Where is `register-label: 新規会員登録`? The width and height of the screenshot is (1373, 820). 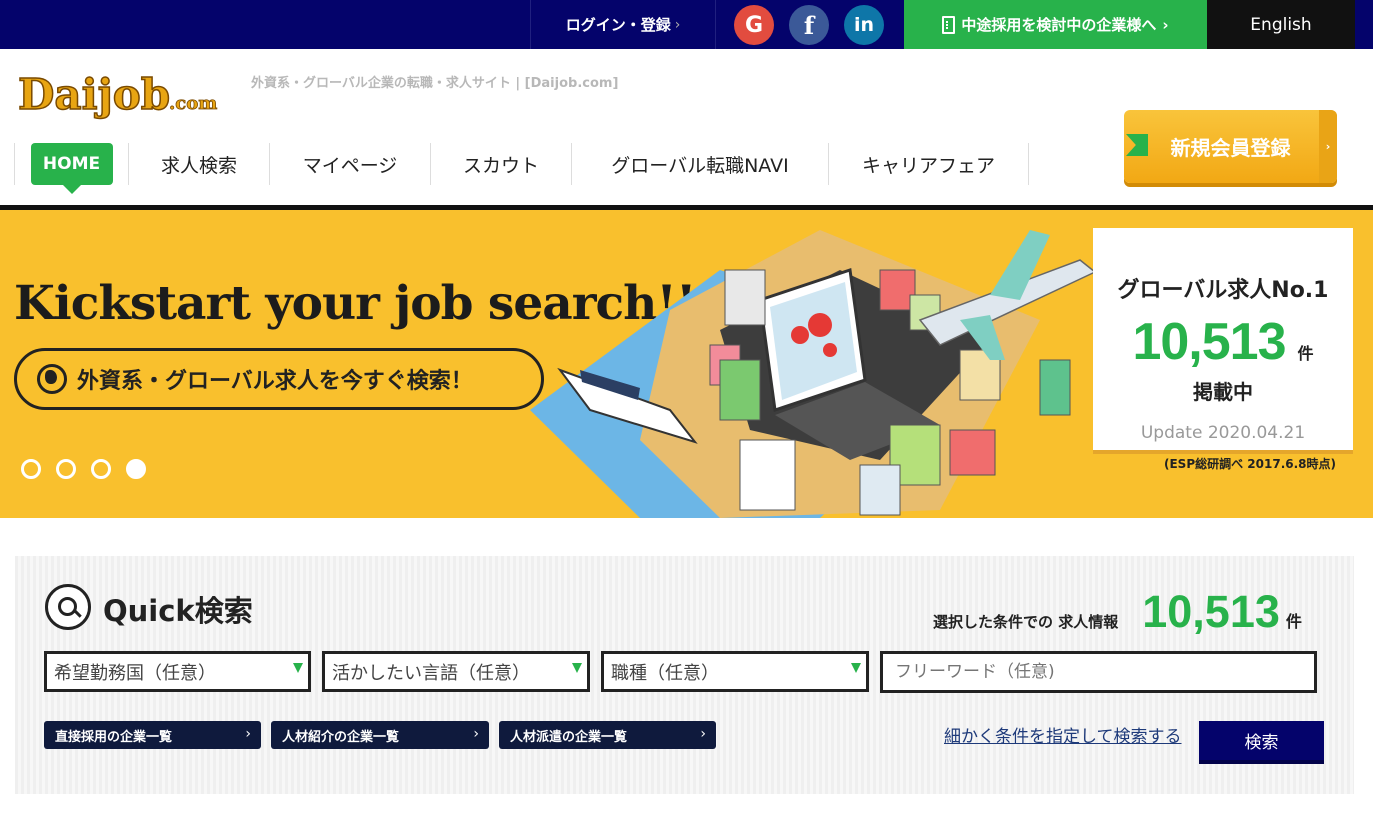
register-label: 新規会員登録 is located at coordinates (1230, 148).